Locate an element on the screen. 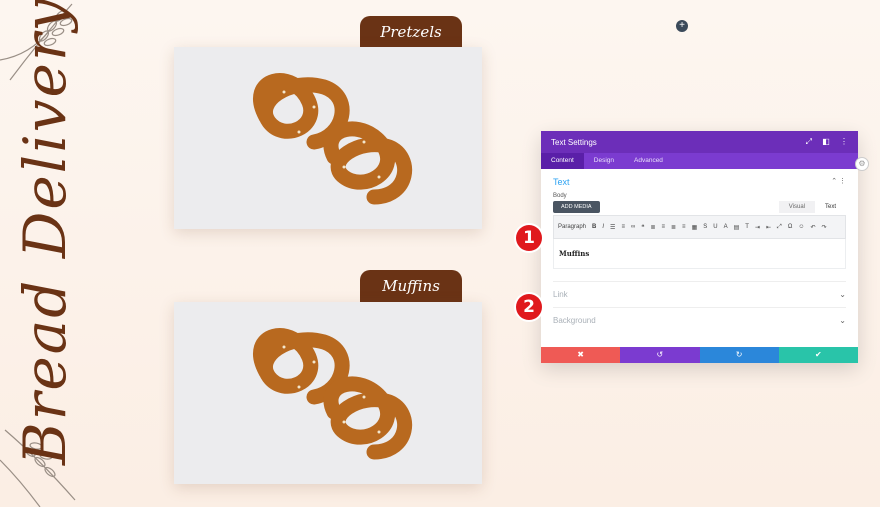 The height and width of the screenshot is (507, 880). section-toggle-link: Link ⌄ is located at coordinates (699, 290).